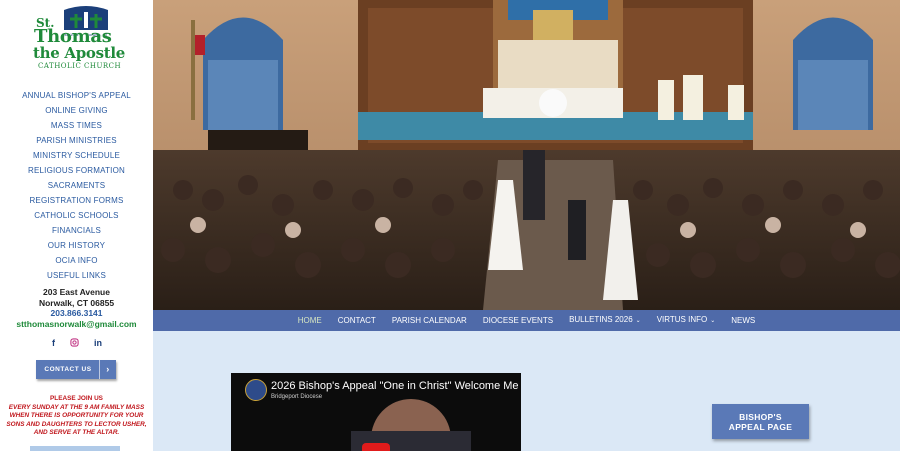 The width and height of the screenshot is (900, 451). Describe the element at coordinates (357, 320) in the screenshot. I see `tab-contact: CONTACT` at that location.